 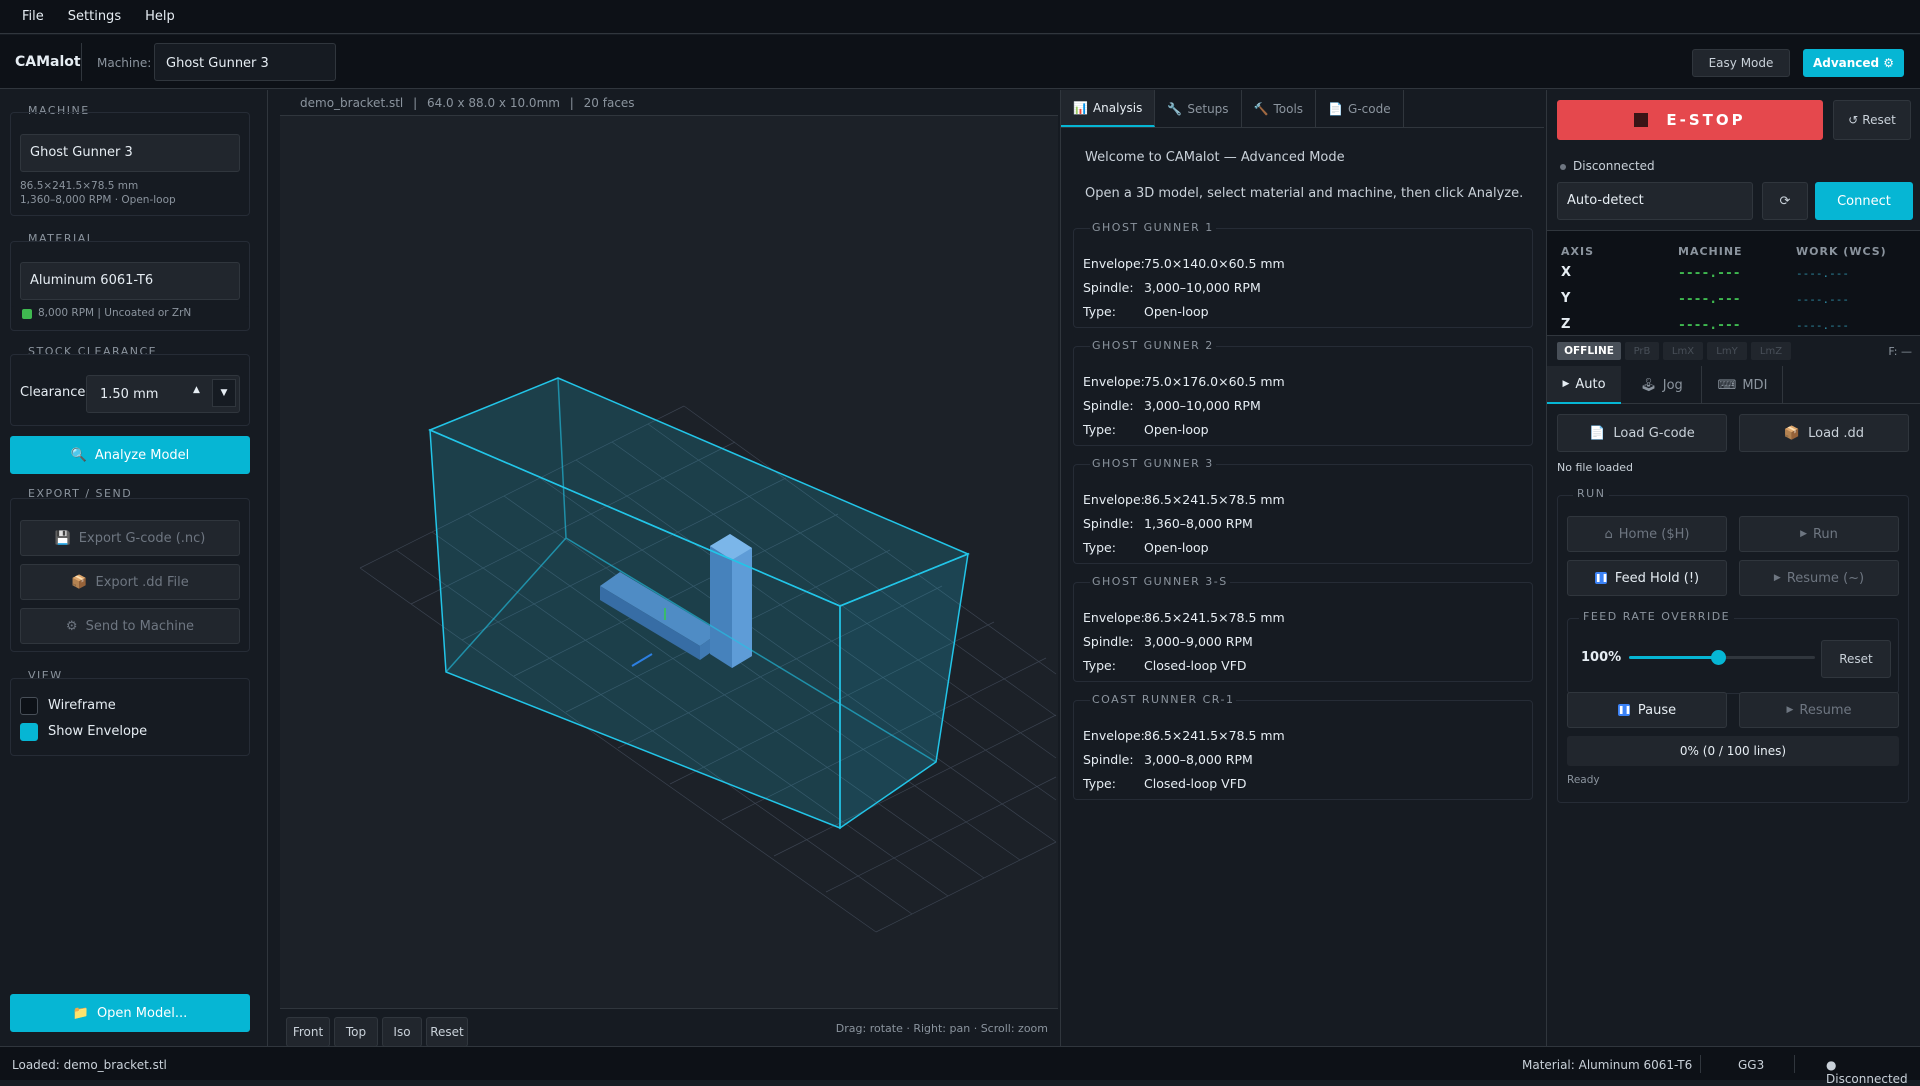 I want to click on hammer-icon: 🔨, so click(x=1261, y=108).